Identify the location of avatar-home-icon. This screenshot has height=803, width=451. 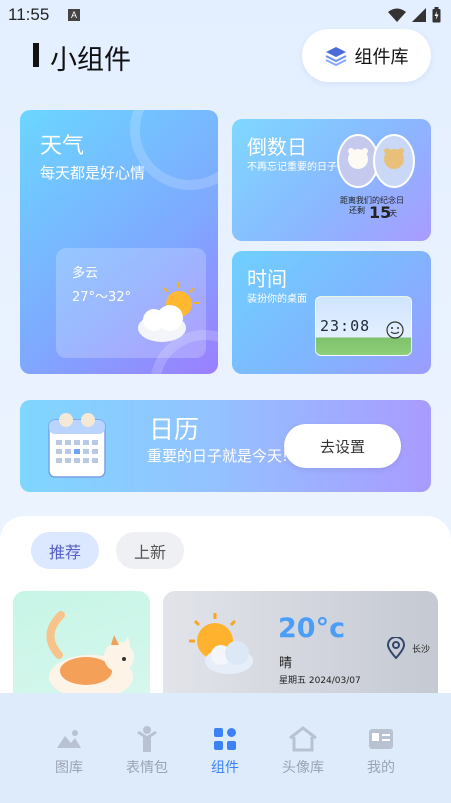
(303, 739).